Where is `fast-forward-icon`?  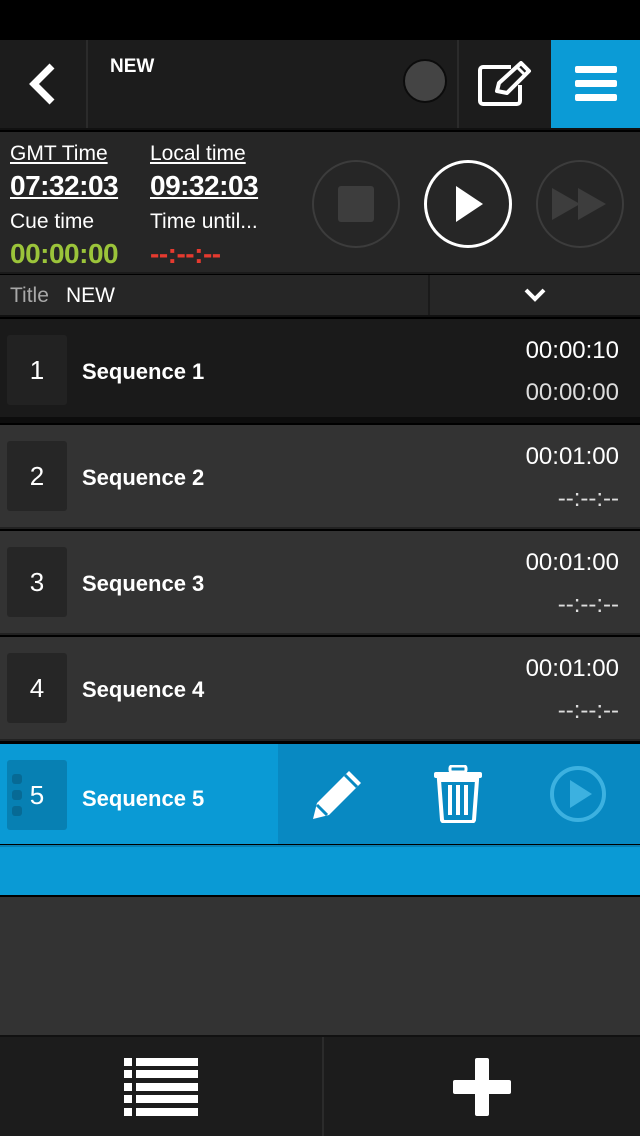
fast-forward-icon is located at coordinates (579, 204).